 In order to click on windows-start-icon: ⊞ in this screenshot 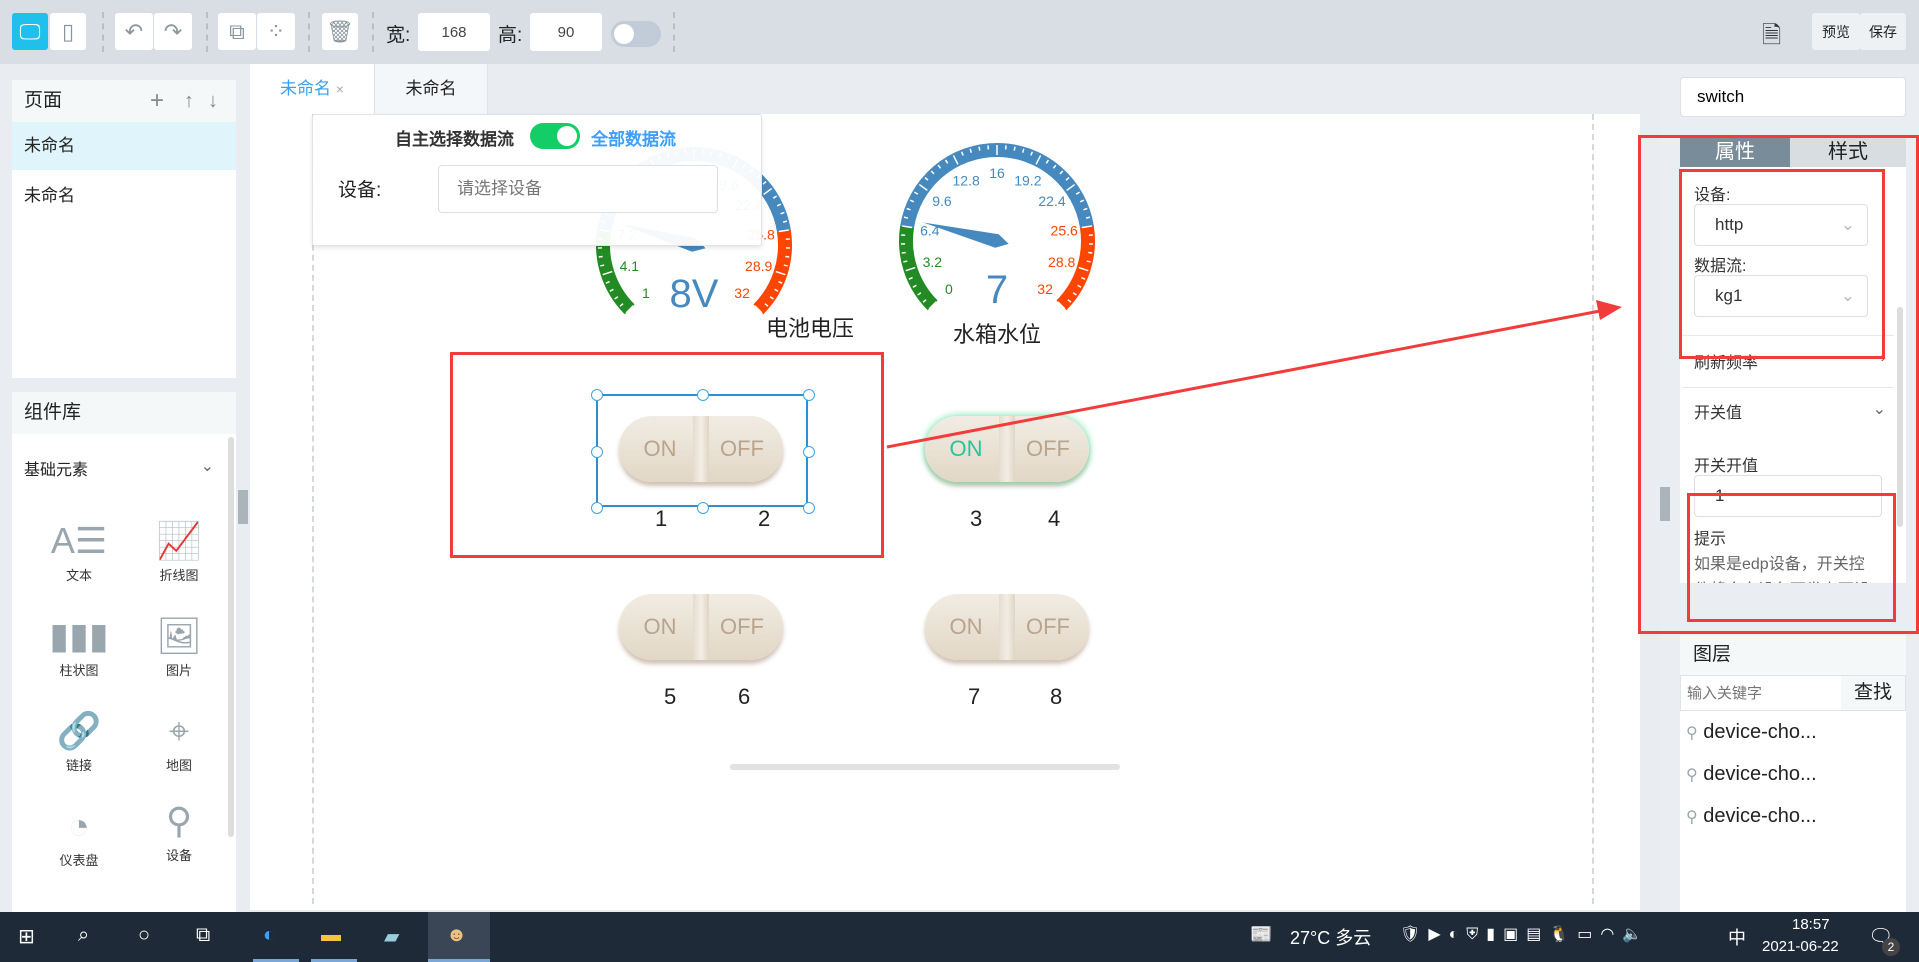, I will do `click(26, 936)`.